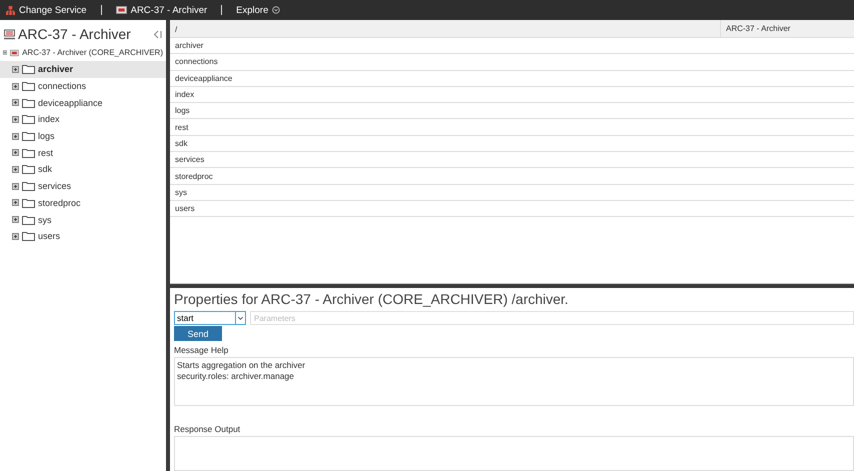 Image resolution: width=854 pixels, height=471 pixels. Describe the element at coordinates (258, 10) in the screenshot. I see `nav-item: Explore` at that location.